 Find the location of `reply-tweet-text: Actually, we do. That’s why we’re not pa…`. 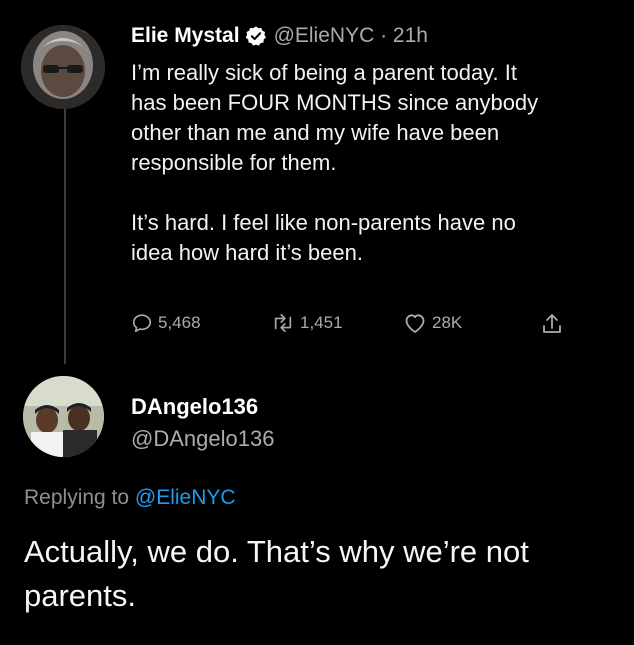

reply-tweet-text: Actually, we do. That’s why we’re not pa… is located at coordinates (276, 573).